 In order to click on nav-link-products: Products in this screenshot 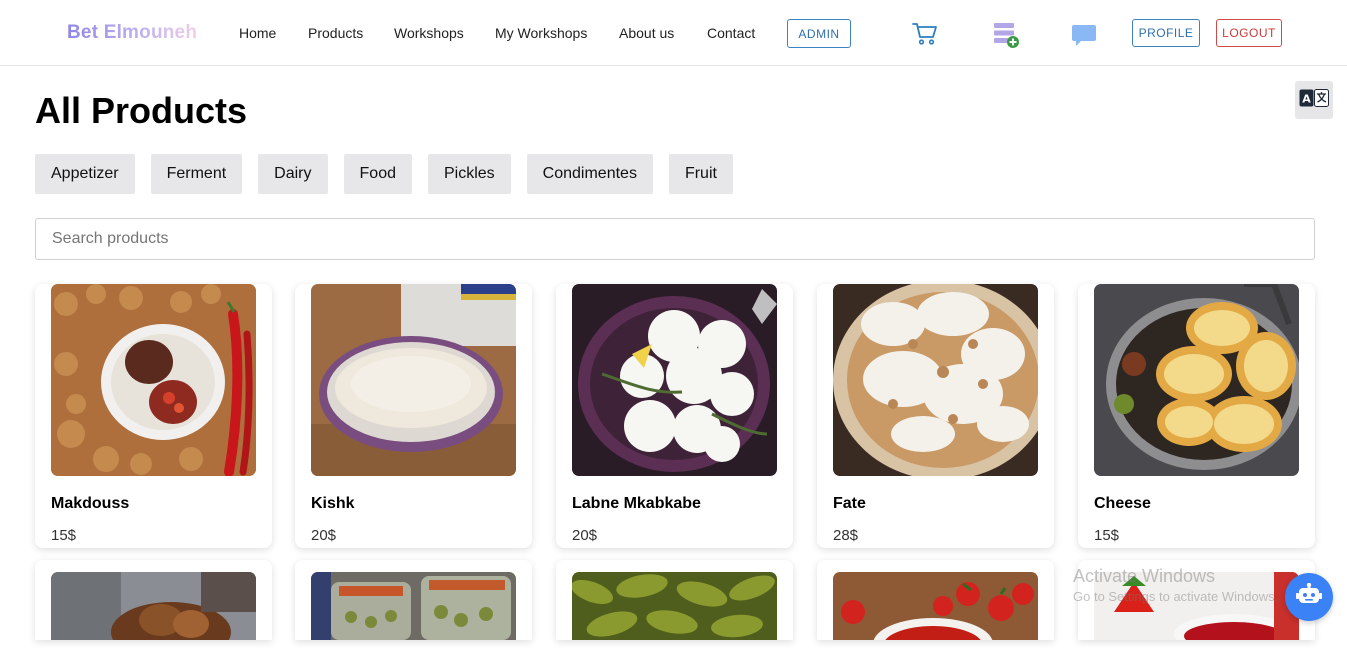, I will do `click(335, 33)`.